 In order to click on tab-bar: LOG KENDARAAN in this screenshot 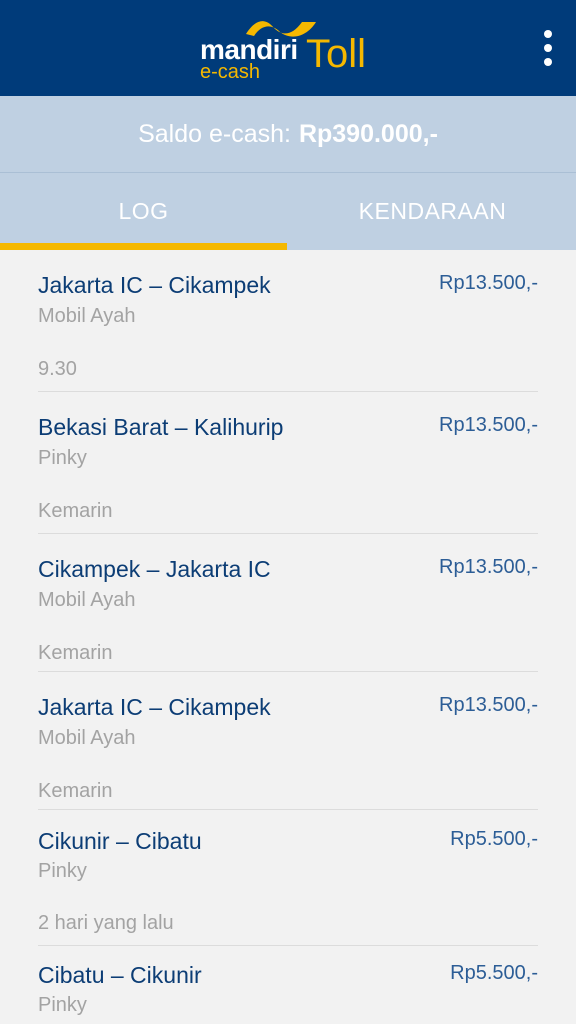, I will do `click(288, 211)`.